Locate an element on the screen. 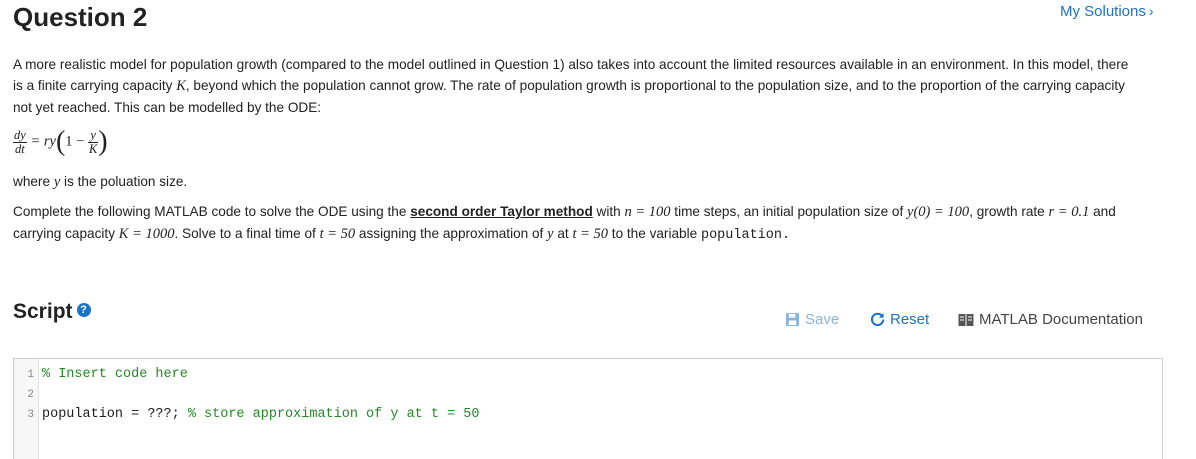  task-text: . Solve to a final time of is located at coordinates (247, 233).